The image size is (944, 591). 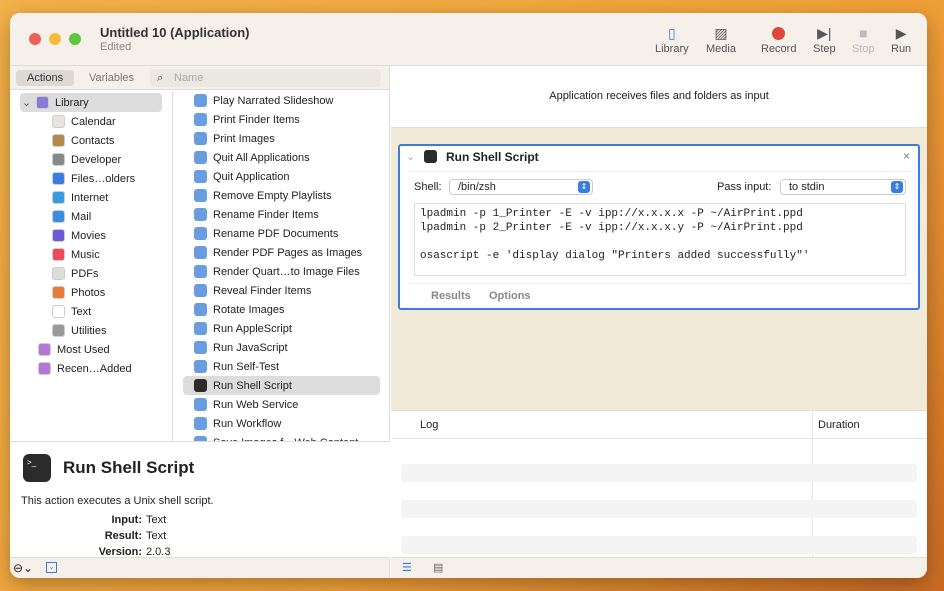 I want to click on action-item: Render Quart…to Image Files, so click(x=281, y=271).